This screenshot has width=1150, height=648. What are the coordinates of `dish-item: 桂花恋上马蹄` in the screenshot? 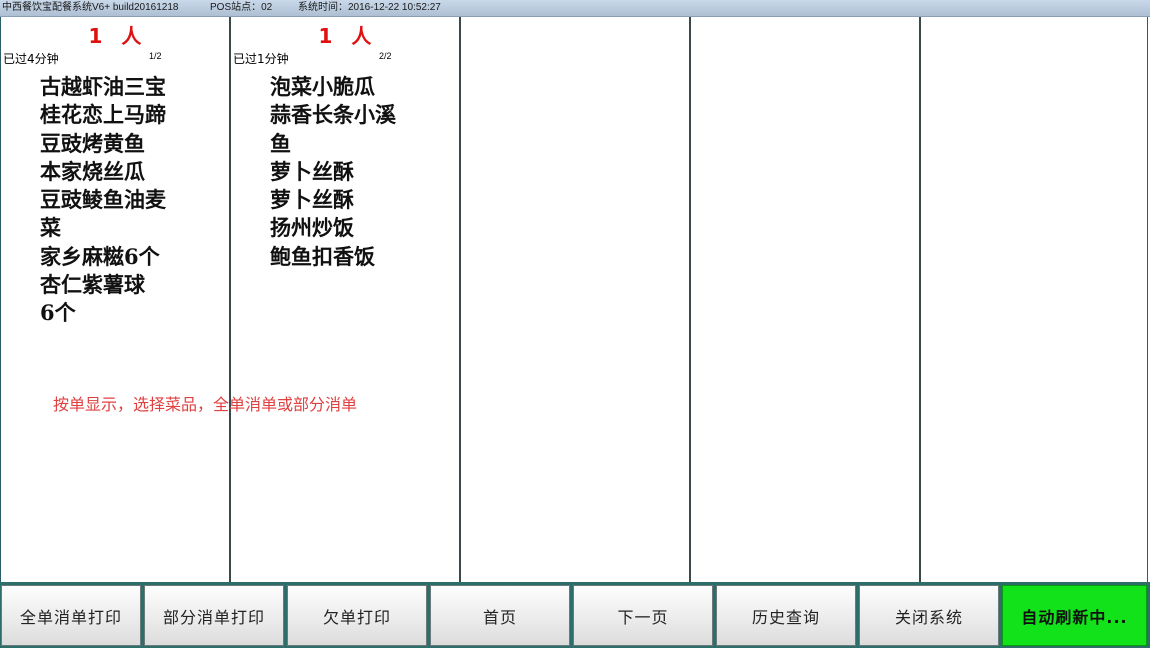 It's located at (120, 115).